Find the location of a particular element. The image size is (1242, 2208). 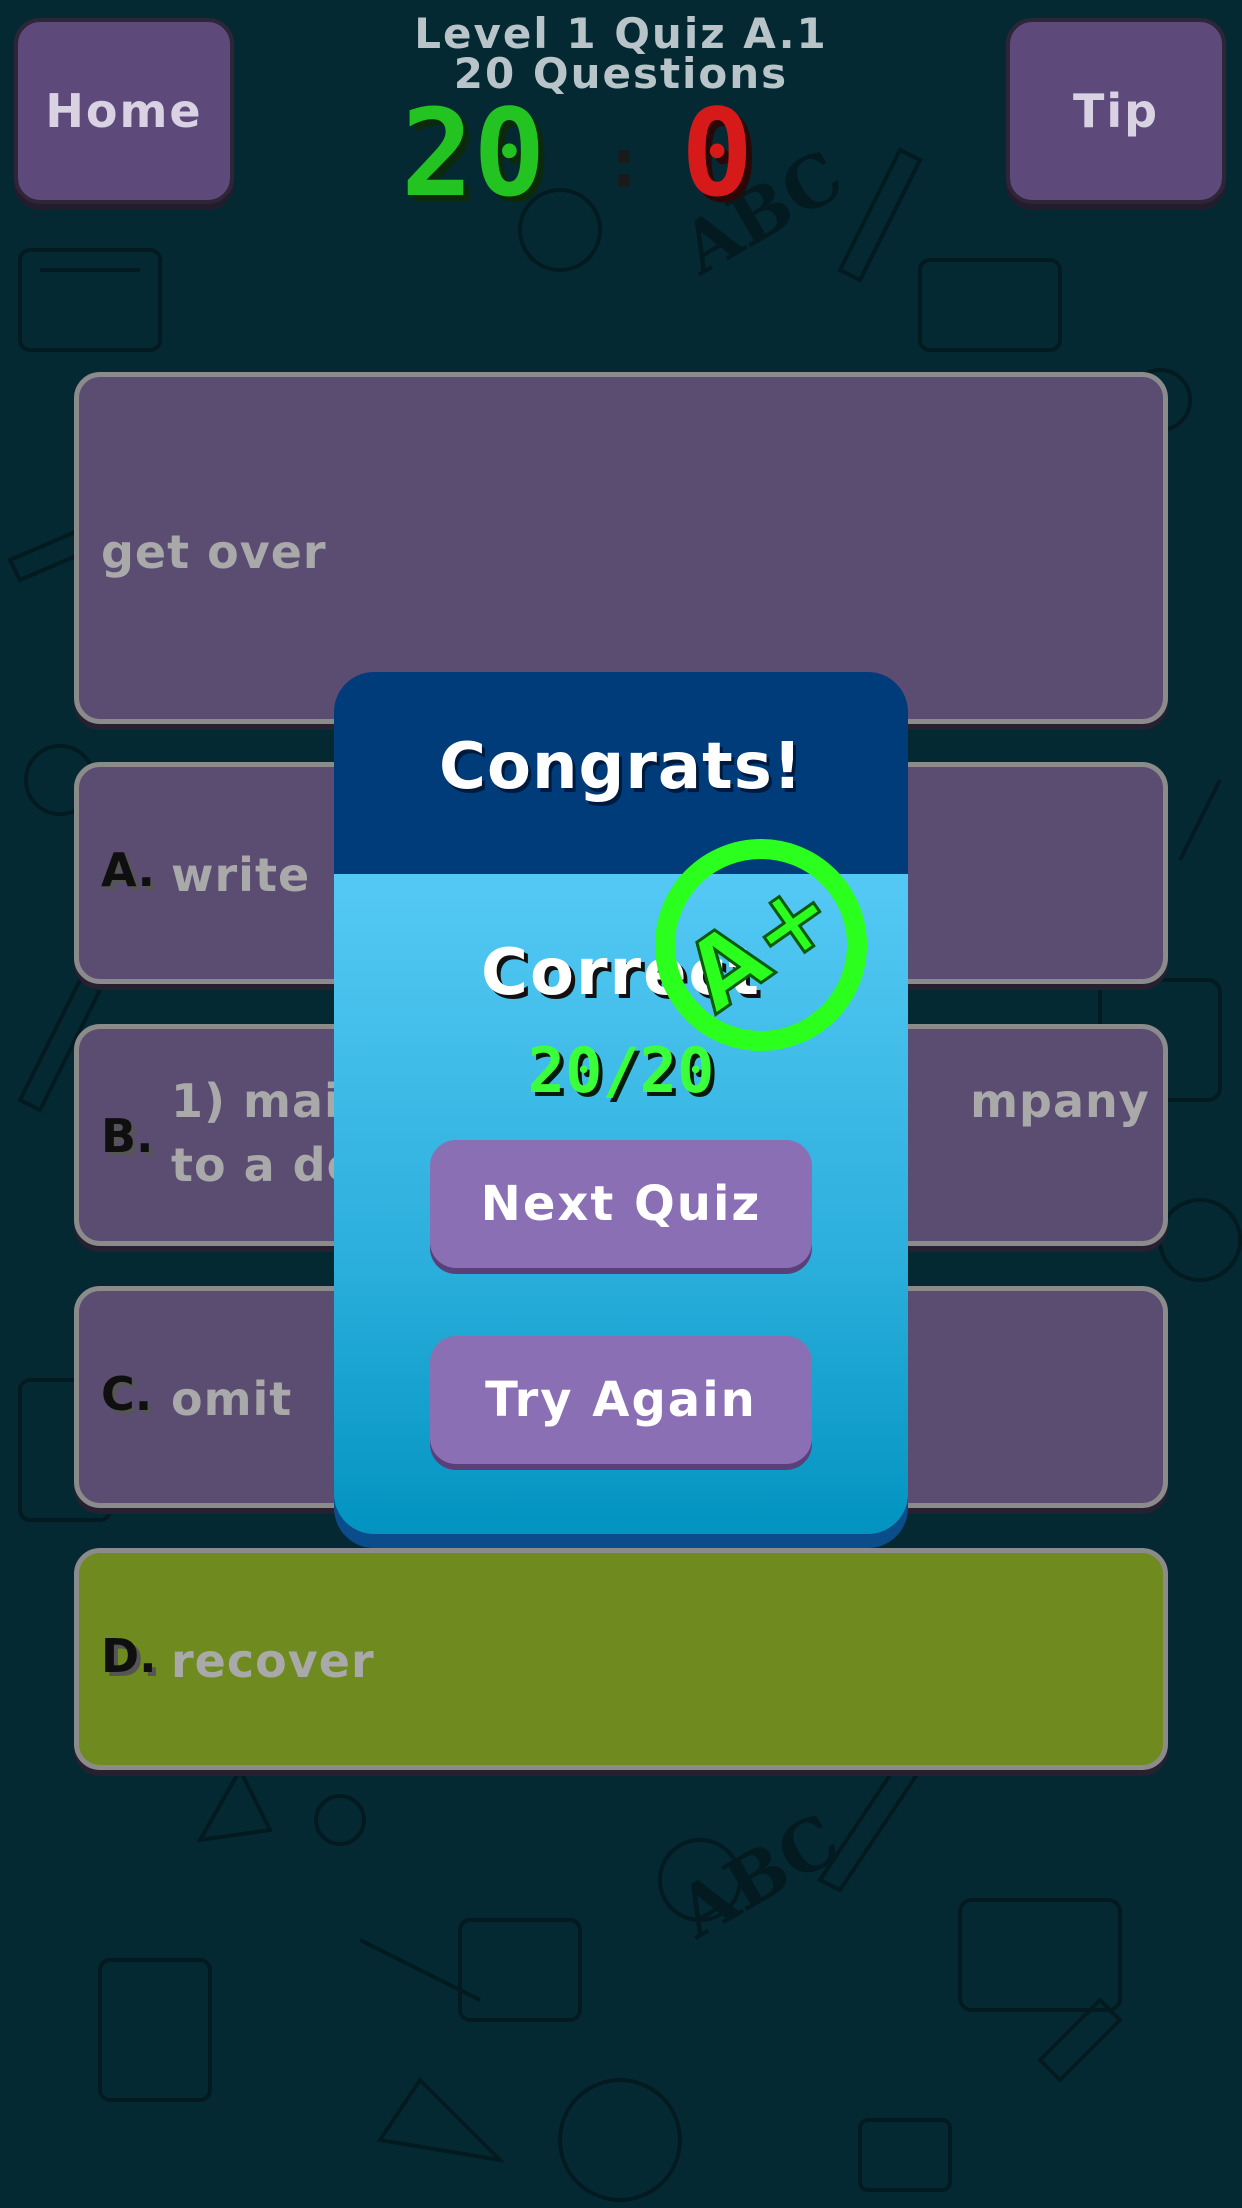

dialog-title: Congrats! is located at coordinates (621, 767).